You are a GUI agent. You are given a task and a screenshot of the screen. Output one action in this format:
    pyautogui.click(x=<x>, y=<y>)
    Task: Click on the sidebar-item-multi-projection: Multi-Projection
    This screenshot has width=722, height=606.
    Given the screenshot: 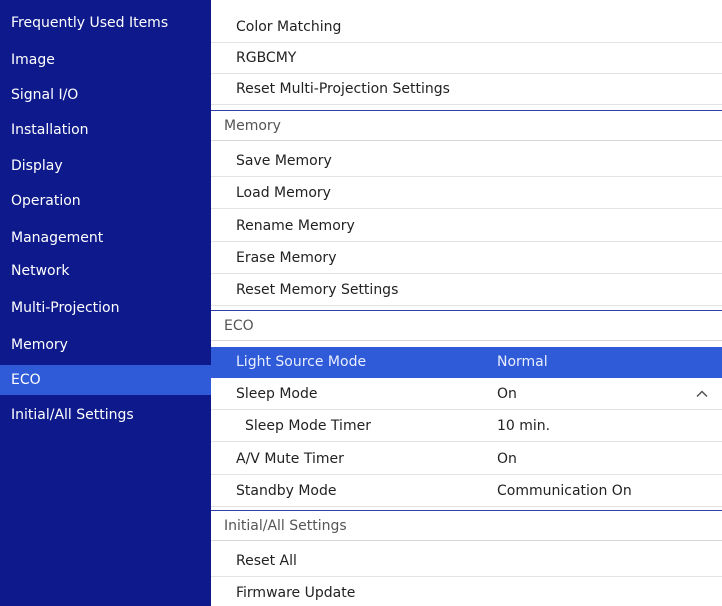 What is the action you would take?
    pyautogui.click(x=105, y=308)
    